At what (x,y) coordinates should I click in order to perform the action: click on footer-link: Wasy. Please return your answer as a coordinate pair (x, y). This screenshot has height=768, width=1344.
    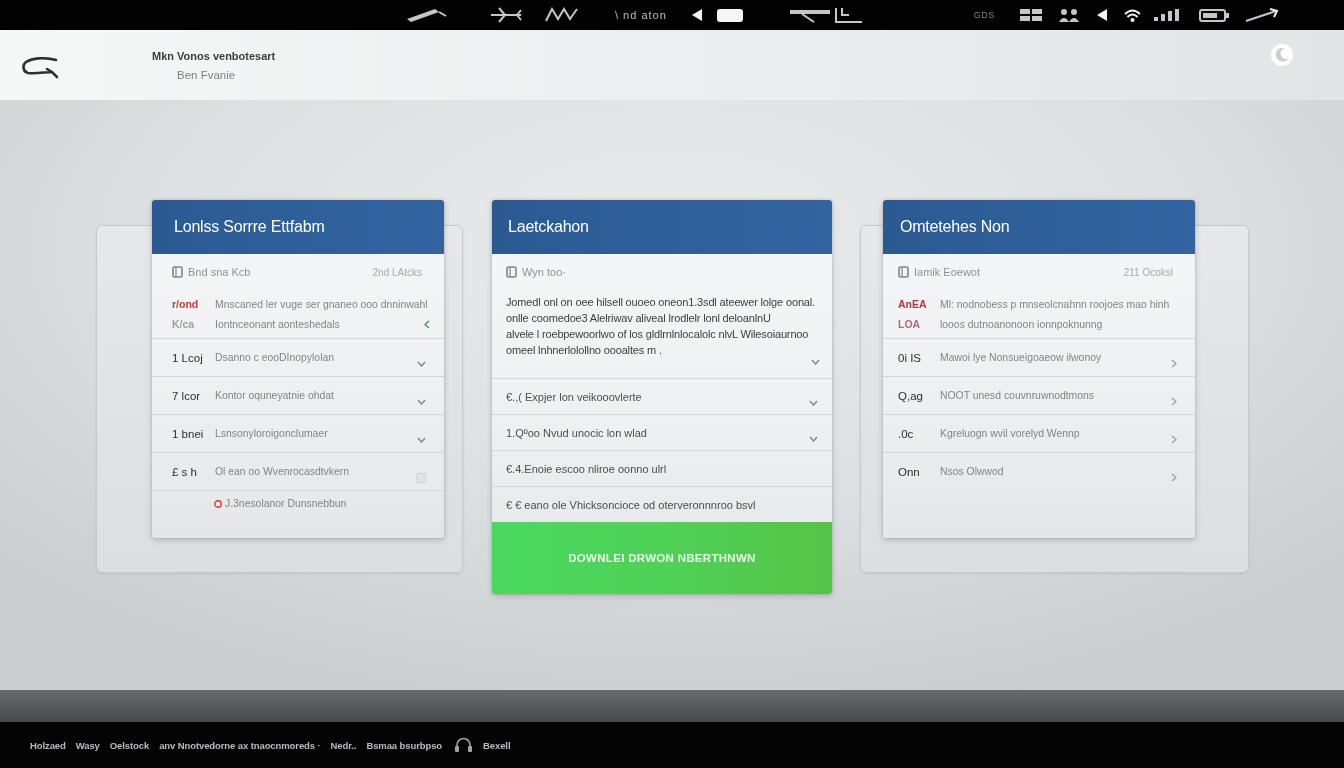
    Looking at the image, I should click on (87, 745).